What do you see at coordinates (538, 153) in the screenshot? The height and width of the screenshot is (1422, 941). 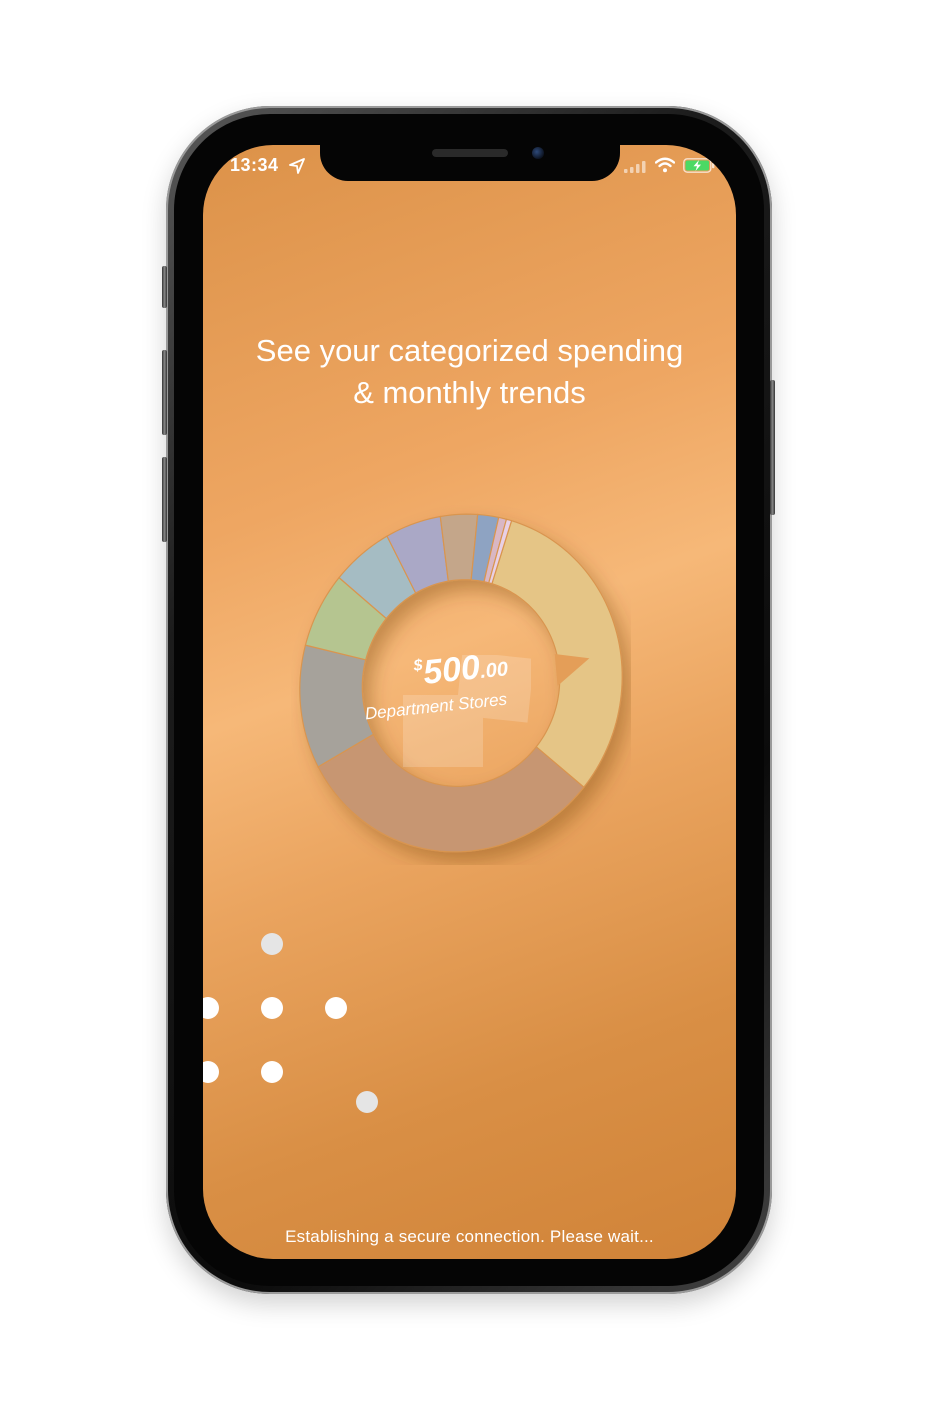 I see `front-camera` at bounding box center [538, 153].